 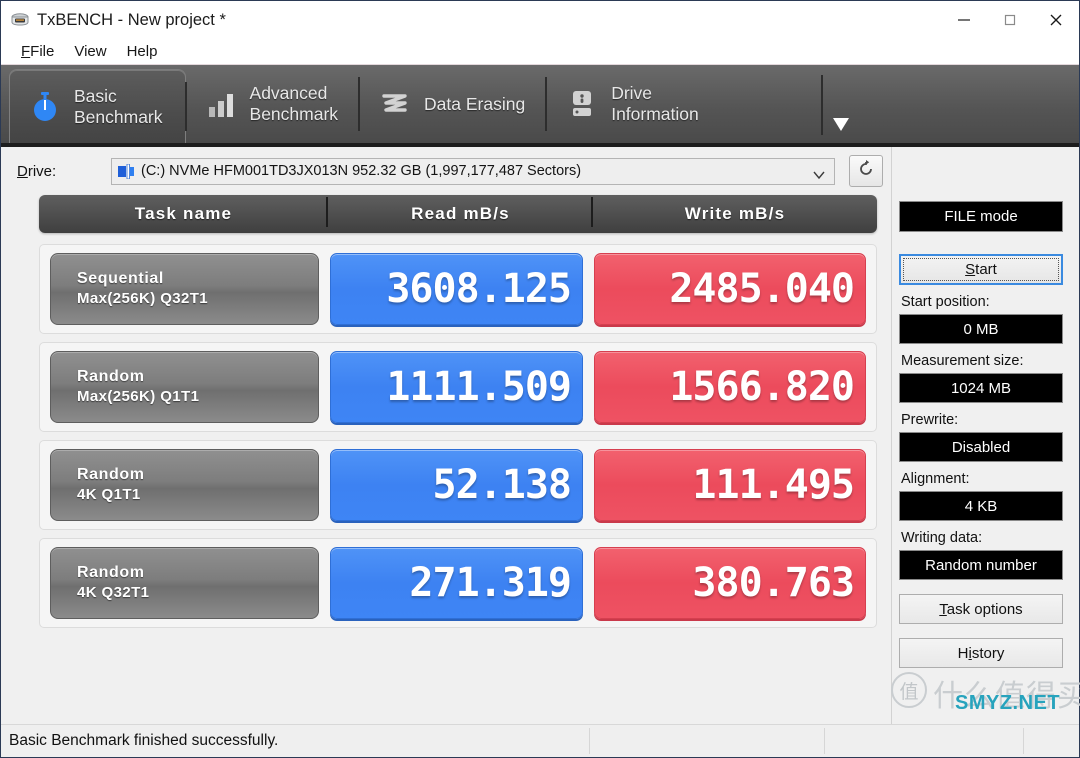 What do you see at coordinates (582, 104) in the screenshot?
I see `drive-info-icon` at bounding box center [582, 104].